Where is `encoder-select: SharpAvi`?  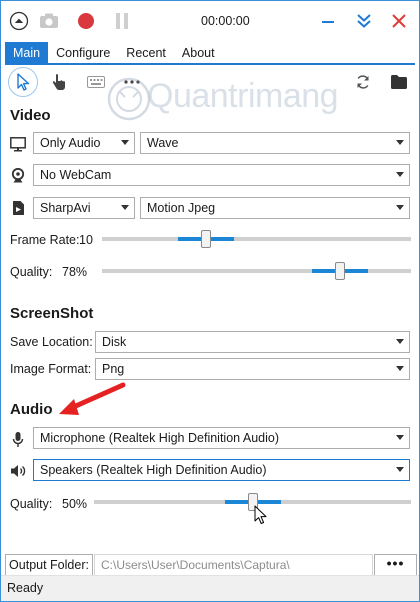 encoder-select: SharpAvi is located at coordinates (84, 208).